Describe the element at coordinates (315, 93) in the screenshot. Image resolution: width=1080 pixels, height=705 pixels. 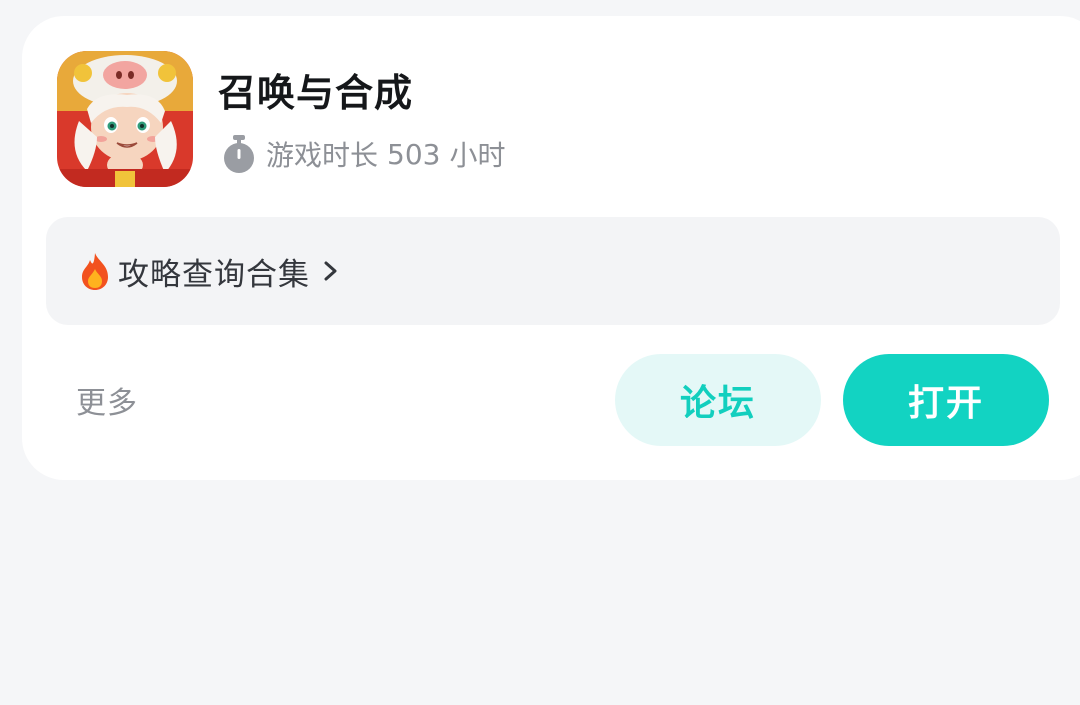
I see `game-title: 召唤与合成` at that location.